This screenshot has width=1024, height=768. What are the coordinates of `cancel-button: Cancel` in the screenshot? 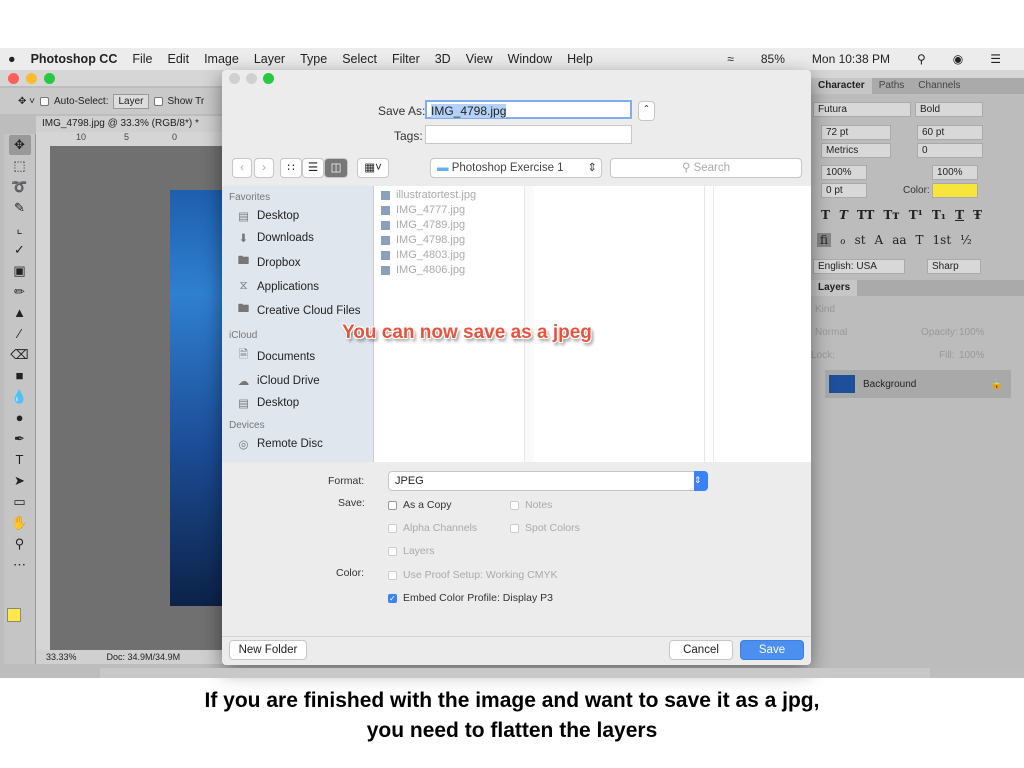 It's located at (701, 650).